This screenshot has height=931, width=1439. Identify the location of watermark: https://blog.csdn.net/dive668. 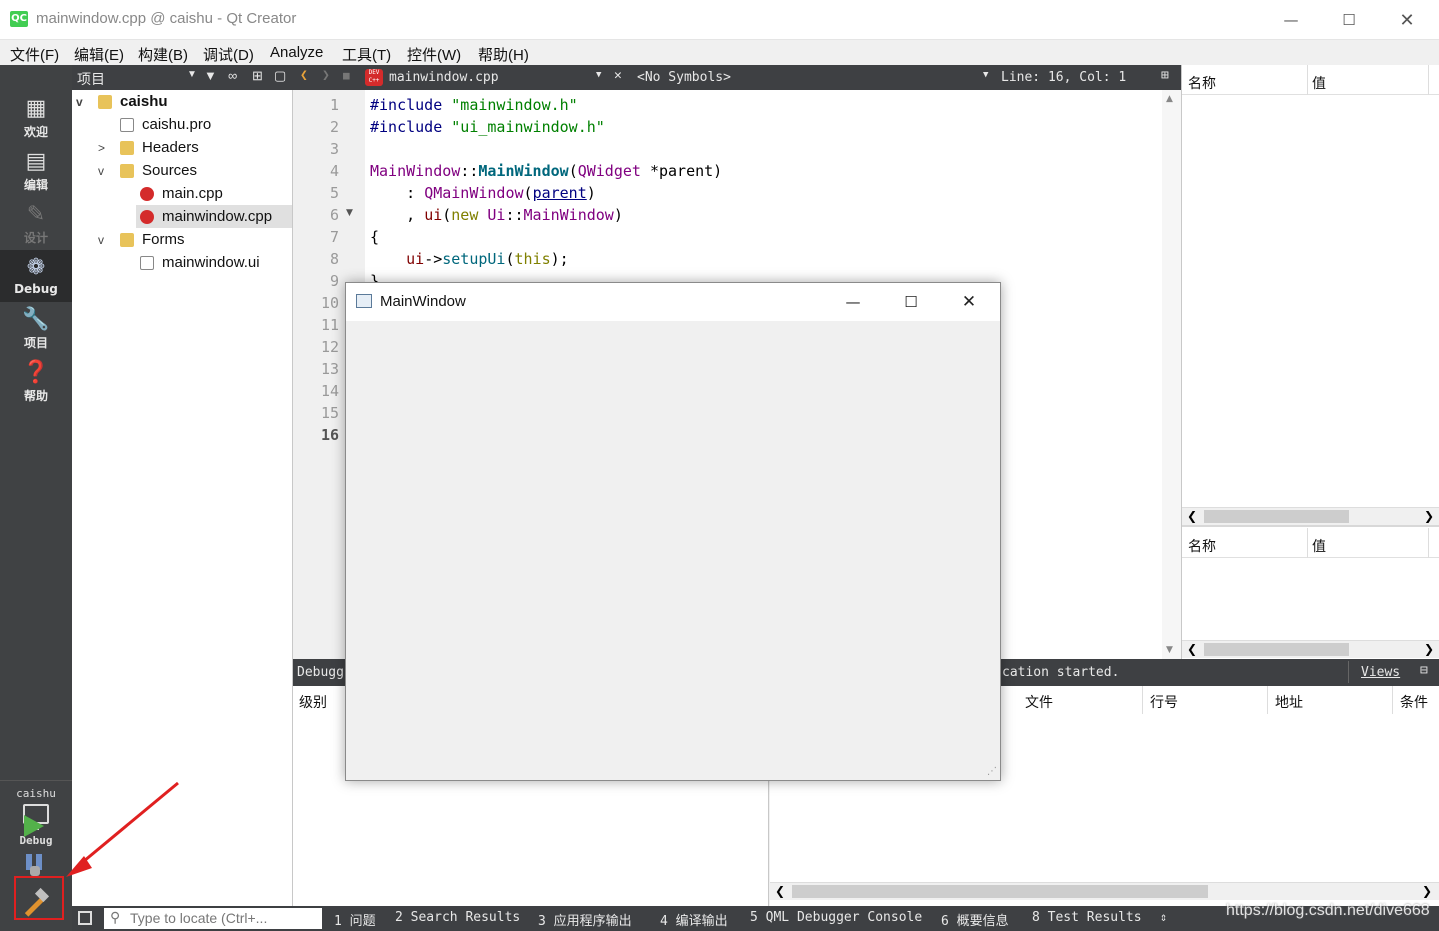
(1328, 910).